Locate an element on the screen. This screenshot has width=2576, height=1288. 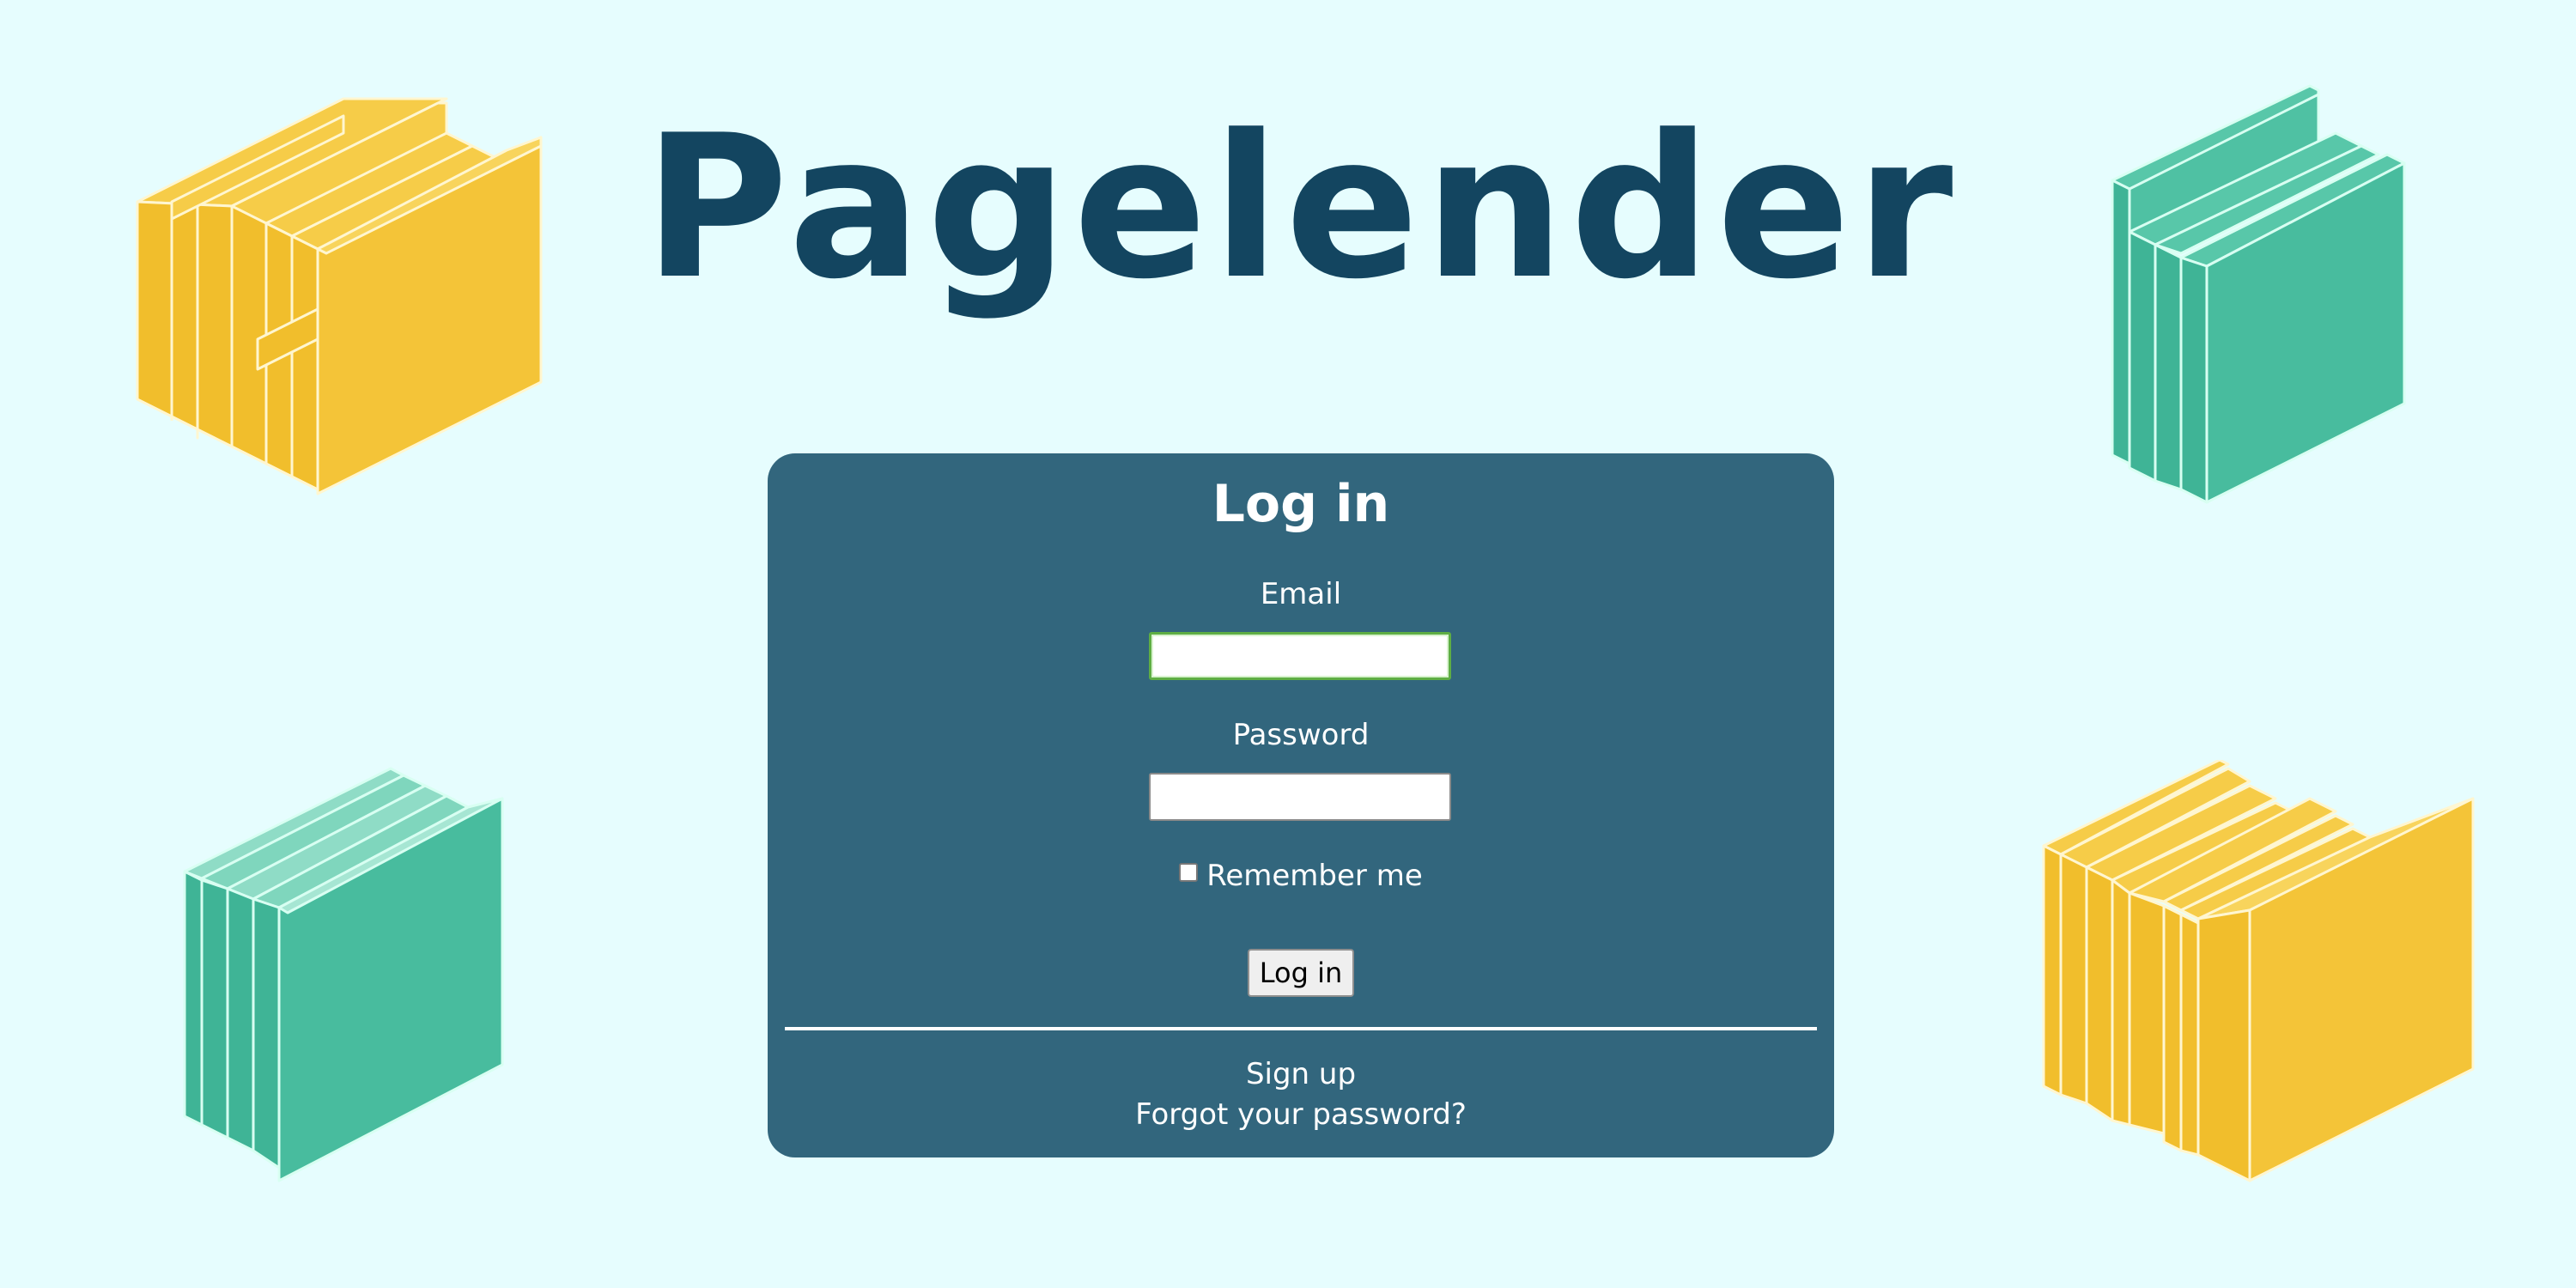
teal-books-illustration is located at coordinates (347, 974).